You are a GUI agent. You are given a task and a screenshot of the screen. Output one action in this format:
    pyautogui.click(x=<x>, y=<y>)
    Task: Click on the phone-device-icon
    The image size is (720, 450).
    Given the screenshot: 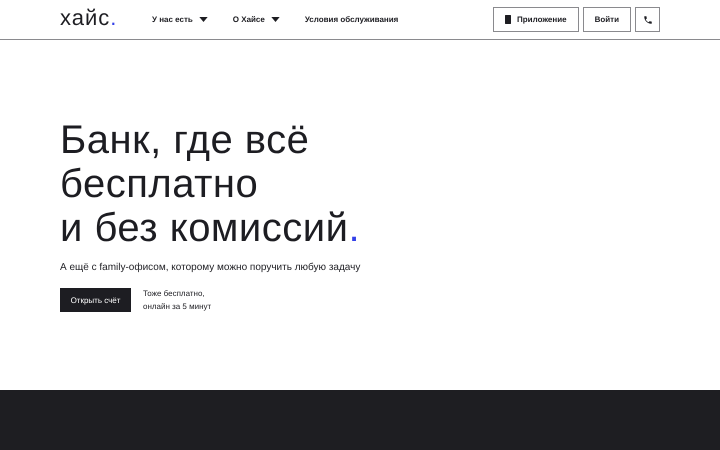 What is the action you would take?
    pyautogui.click(x=508, y=19)
    